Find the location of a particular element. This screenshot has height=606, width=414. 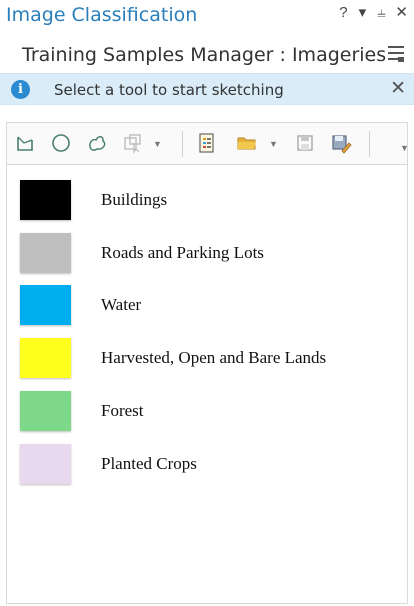

save-icon is located at coordinates (305, 143).